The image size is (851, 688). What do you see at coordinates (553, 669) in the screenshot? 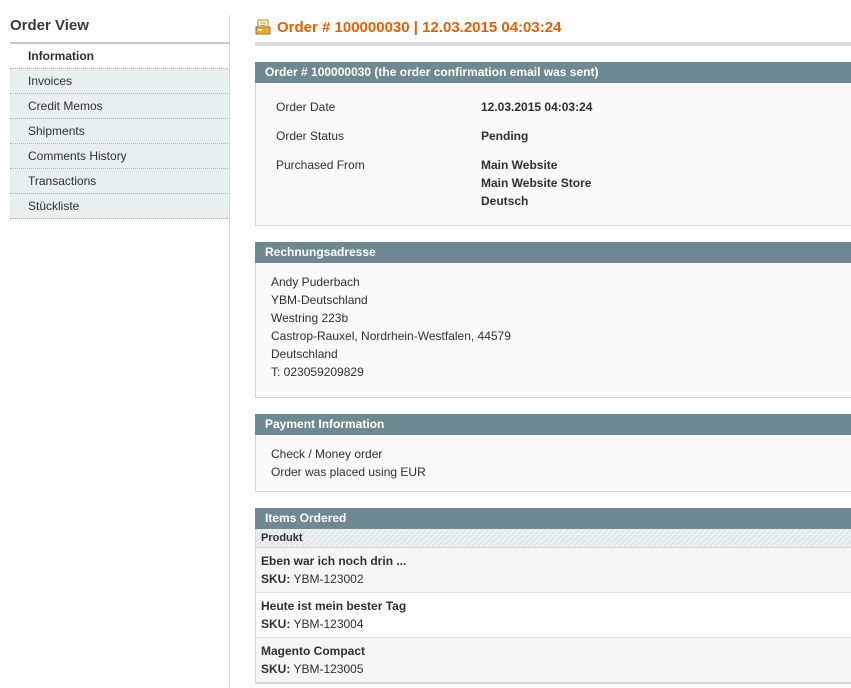
I see `item-sku: SKU: YBM-123005` at bounding box center [553, 669].